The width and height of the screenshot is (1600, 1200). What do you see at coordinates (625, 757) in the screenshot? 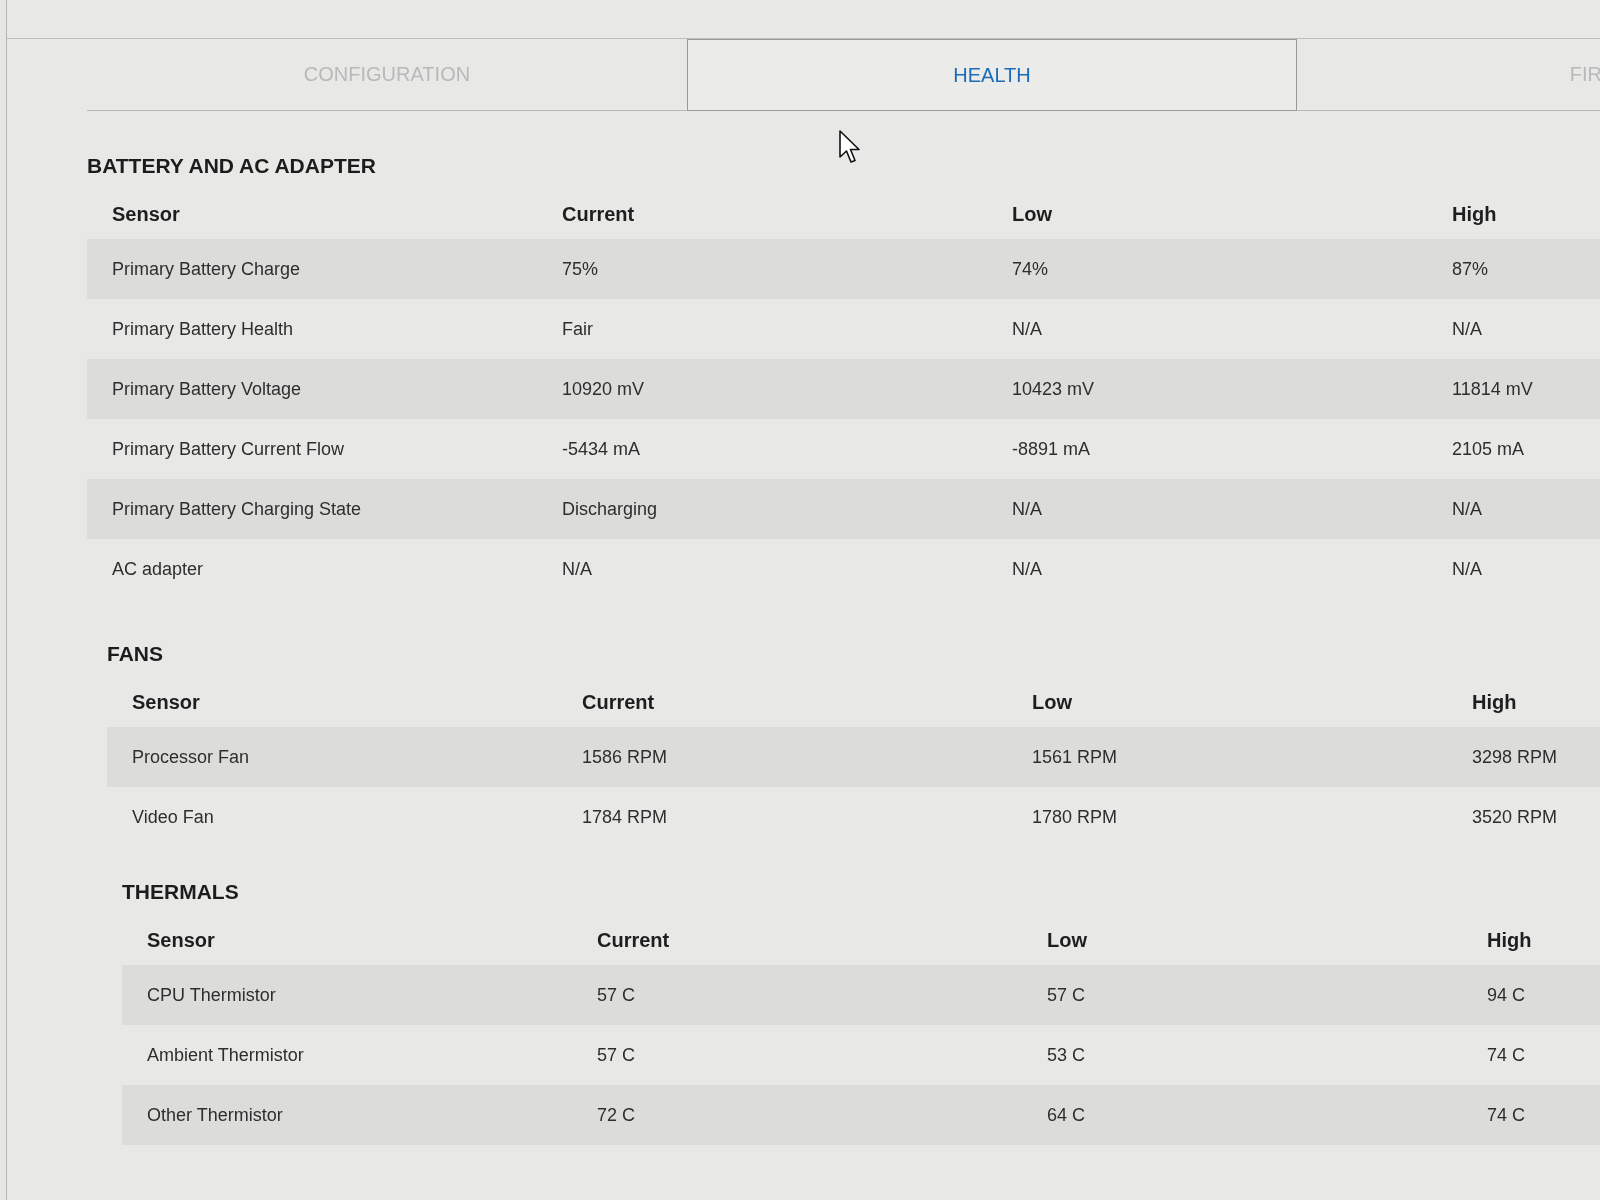
I see `table-cell: 1586 RPM` at bounding box center [625, 757].